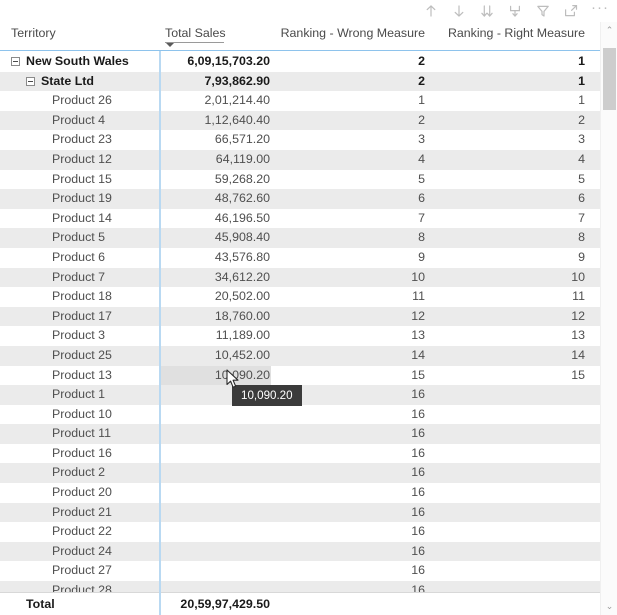  What do you see at coordinates (300, 493) in the screenshot?
I see `table-row: Product 20 16` at bounding box center [300, 493].